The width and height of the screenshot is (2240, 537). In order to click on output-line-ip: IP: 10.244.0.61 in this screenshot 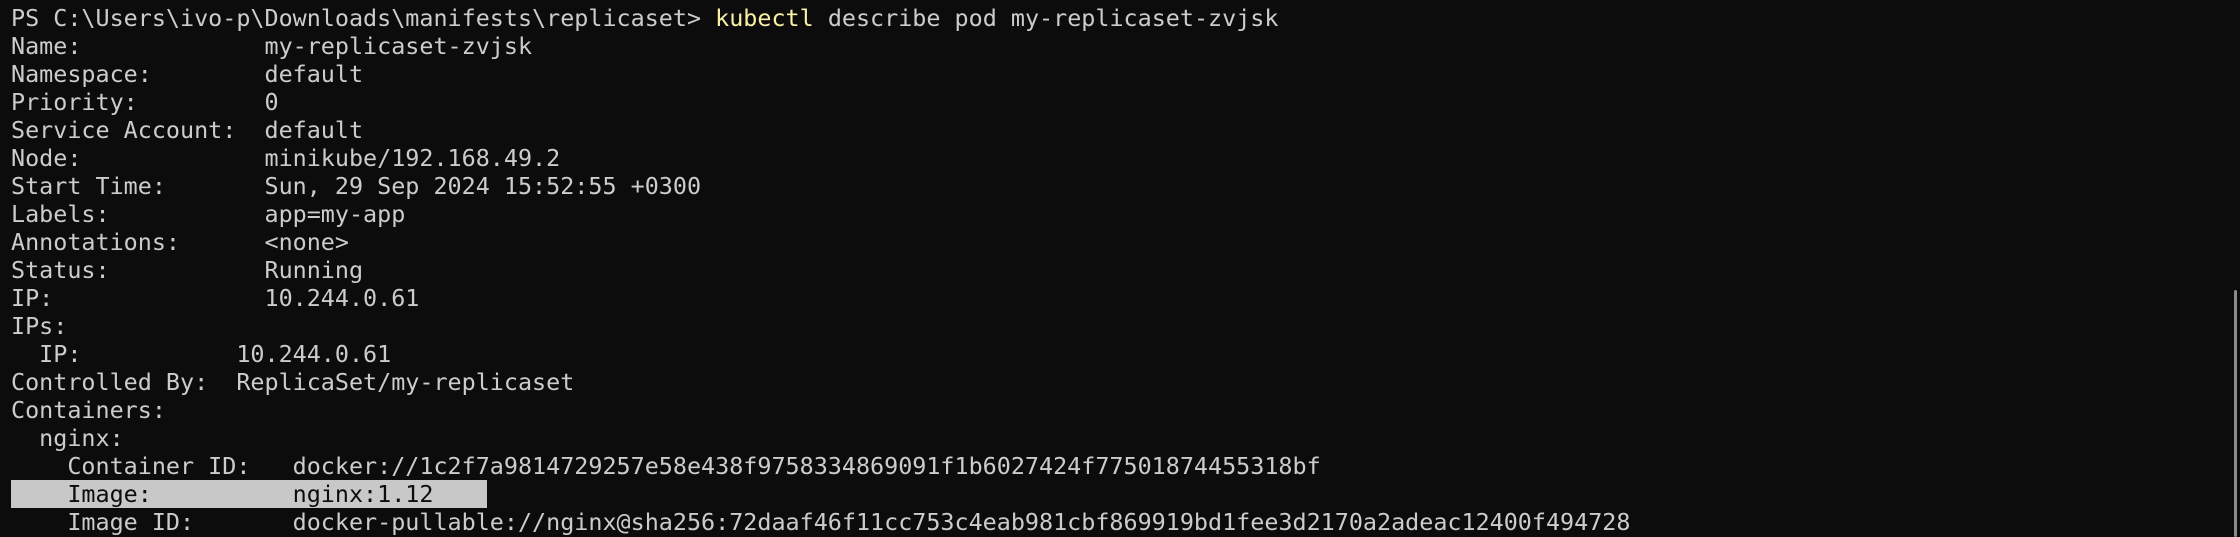, I will do `click(215, 298)`.